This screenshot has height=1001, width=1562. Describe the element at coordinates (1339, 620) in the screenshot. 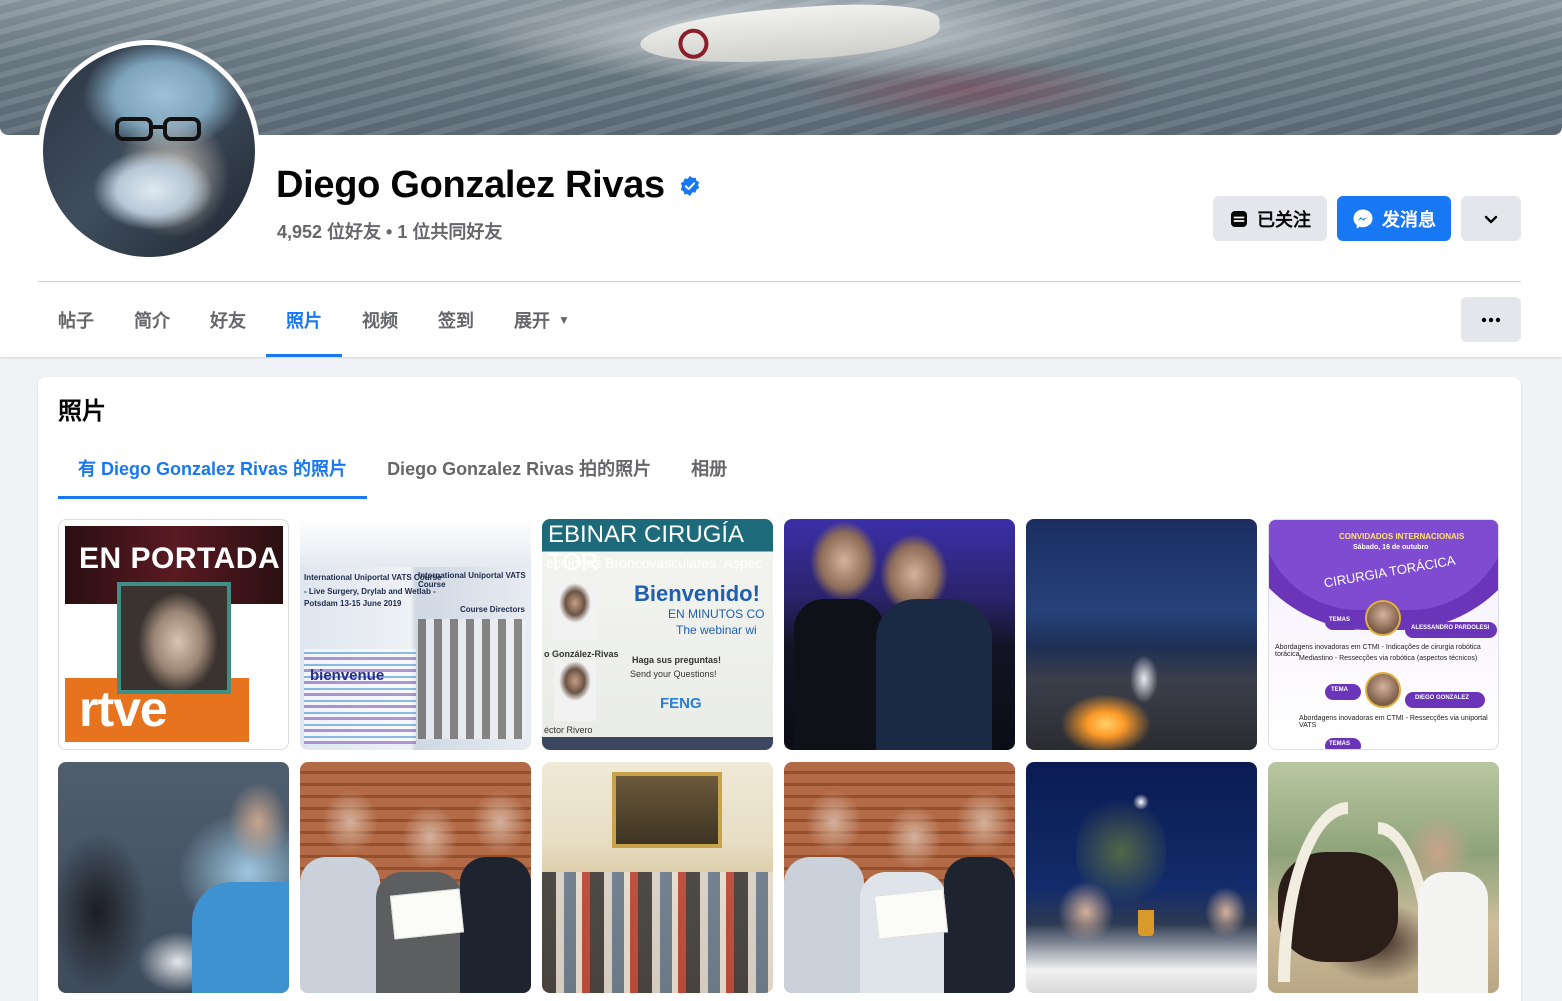

I see `tile-text: TEMAS` at that location.